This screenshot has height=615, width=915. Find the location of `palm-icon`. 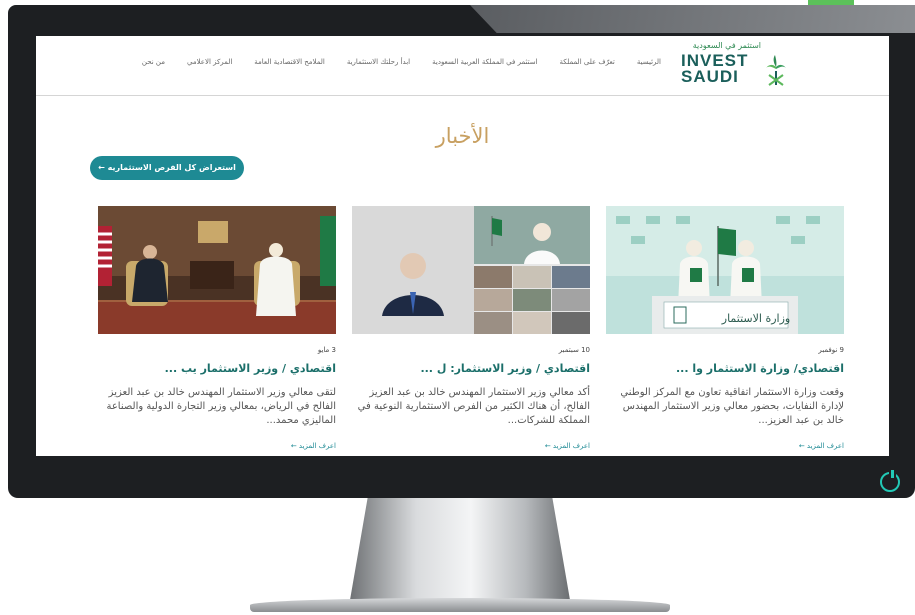

palm-icon is located at coordinates (776, 70).